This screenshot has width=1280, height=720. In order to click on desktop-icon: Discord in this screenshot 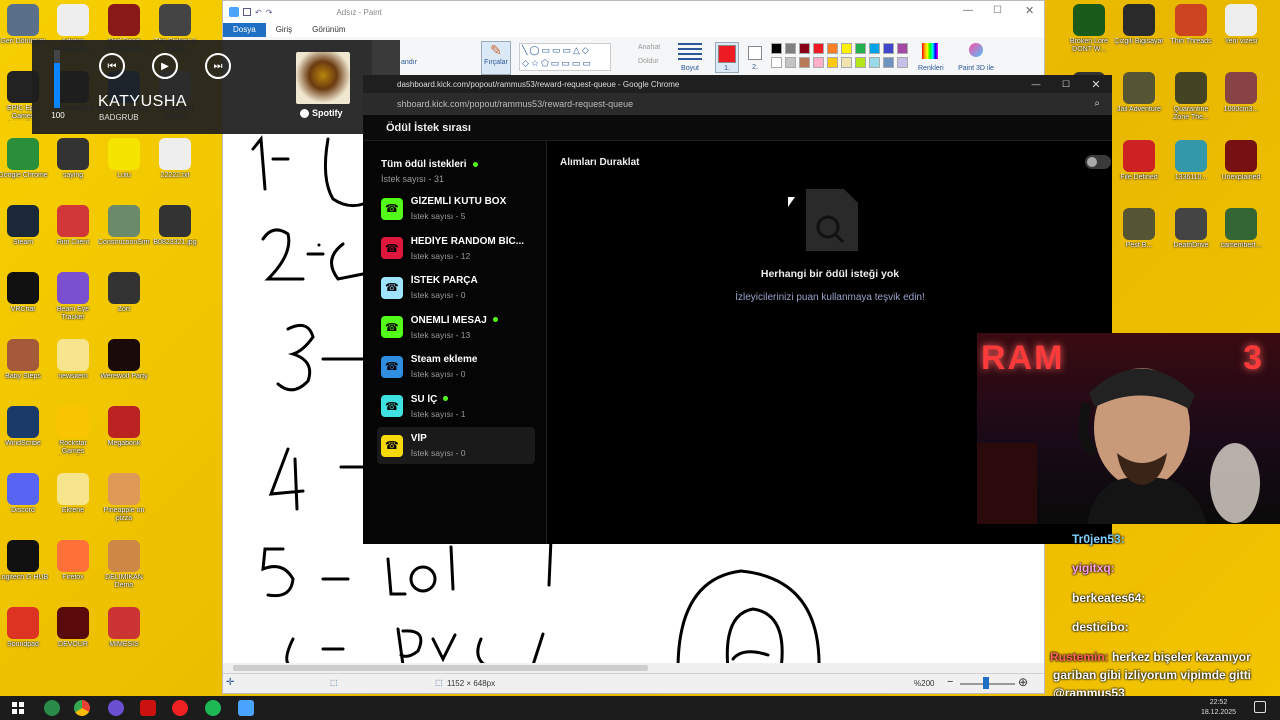, I will do `click(24, 506)`.